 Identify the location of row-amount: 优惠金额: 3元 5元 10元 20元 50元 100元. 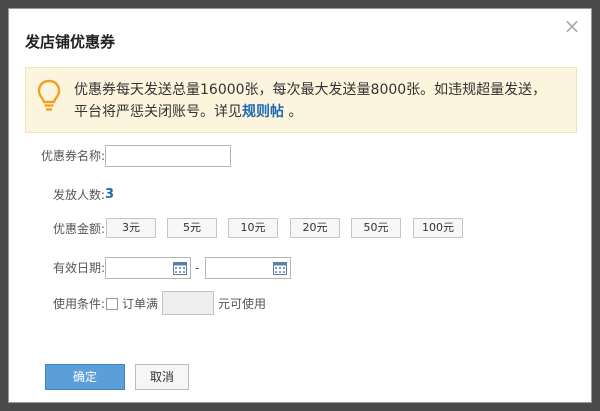
(301, 230).